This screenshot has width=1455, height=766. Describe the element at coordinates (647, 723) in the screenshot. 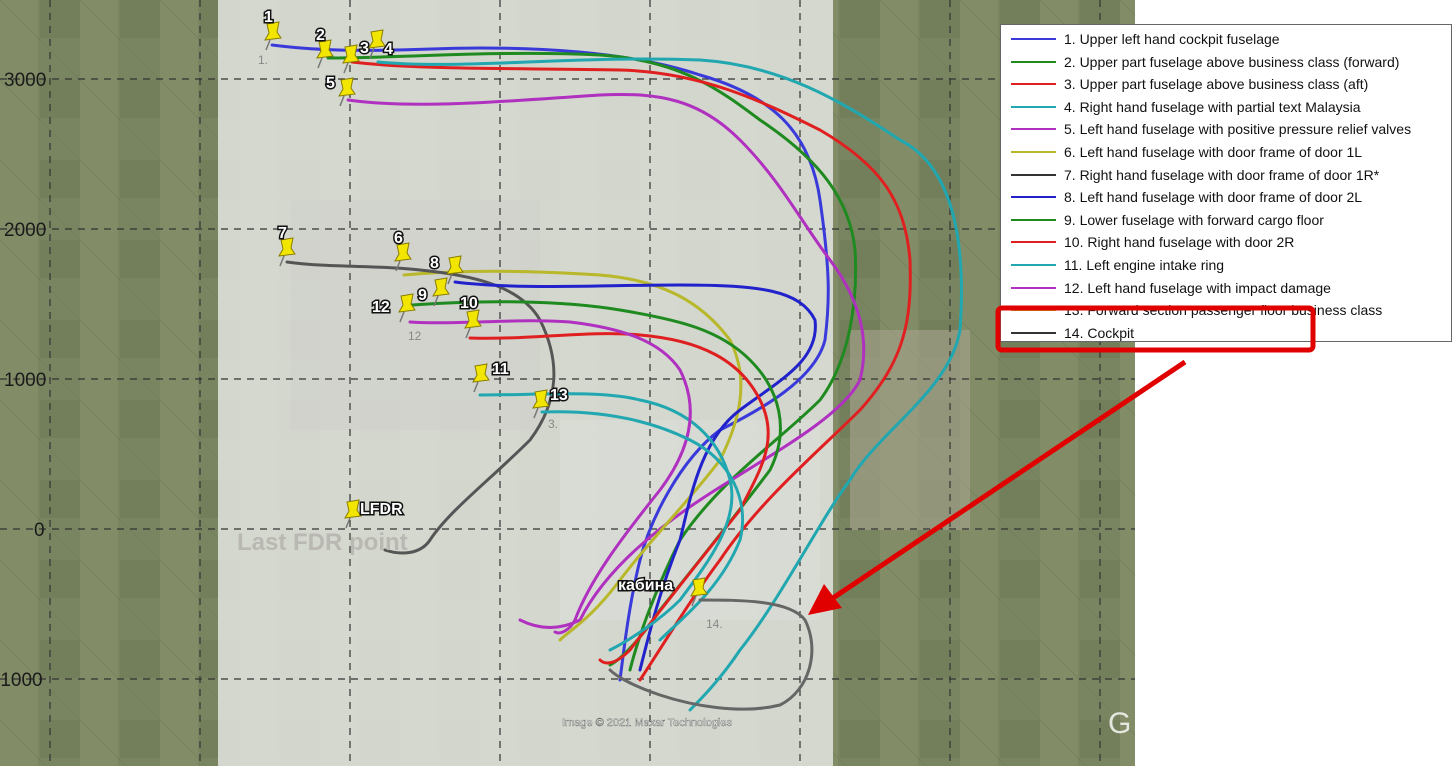

I see `imagery-credit: Image © 2021 Maxar Technologies` at that location.